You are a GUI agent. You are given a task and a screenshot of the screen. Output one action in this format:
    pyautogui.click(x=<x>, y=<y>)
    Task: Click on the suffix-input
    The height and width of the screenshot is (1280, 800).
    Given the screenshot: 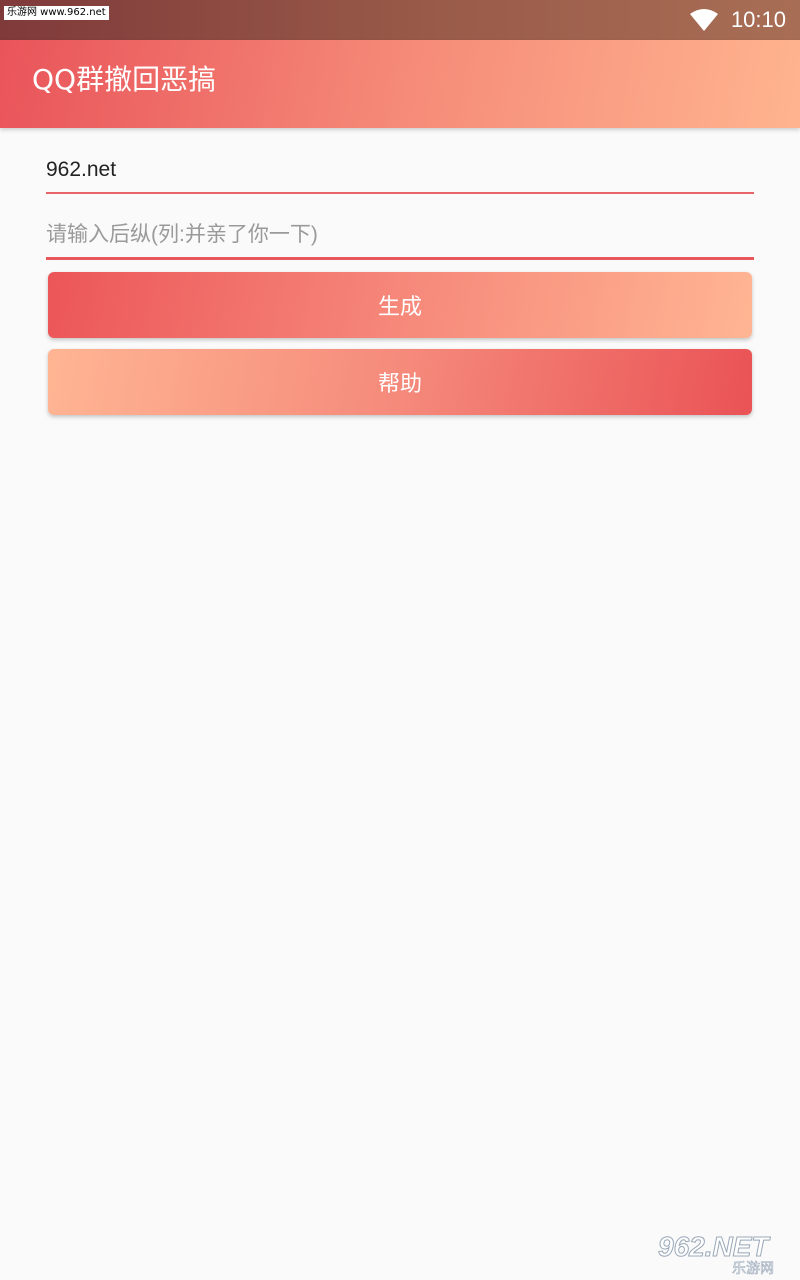 What is the action you would take?
    pyautogui.click(x=400, y=236)
    